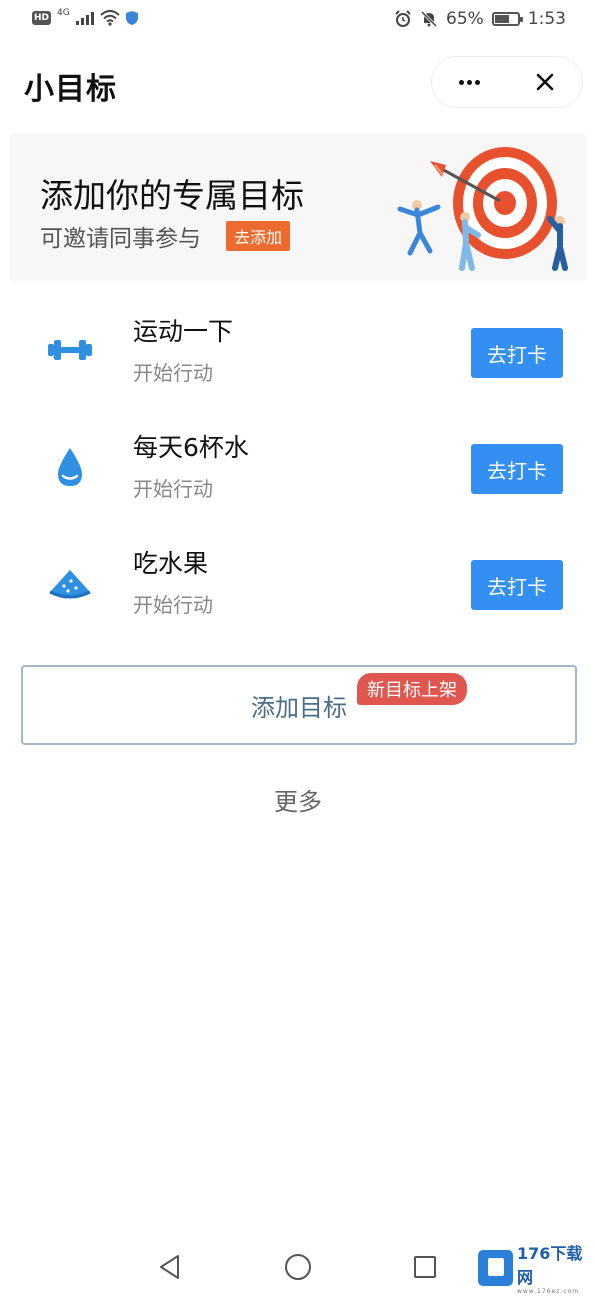 The height and width of the screenshot is (1297, 596). I want to click on battery-icon, so click(507, 19).